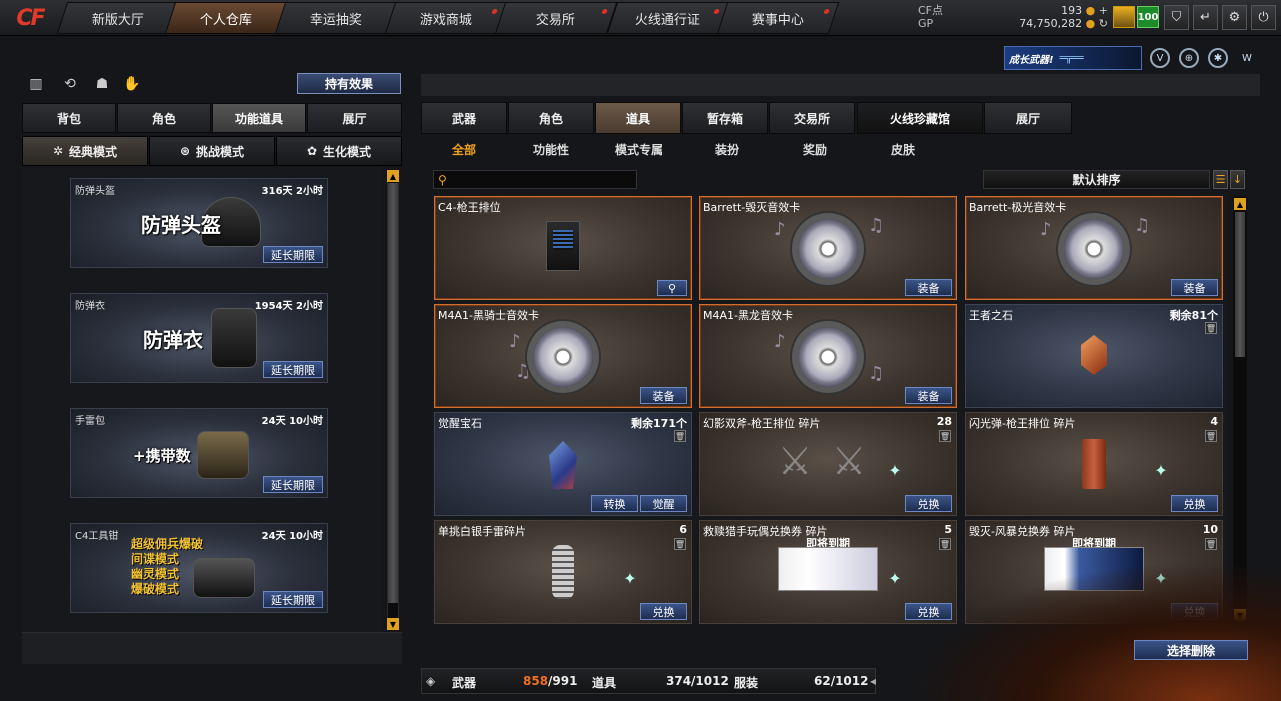 This screenshot has width=1281, height=701. What do you see at coordinates (199, 338) in the screenshot?
I see `list-item: 防弹衣 1954天 2小时 防弹衣 延长期限` at bounding box center [199, 338].